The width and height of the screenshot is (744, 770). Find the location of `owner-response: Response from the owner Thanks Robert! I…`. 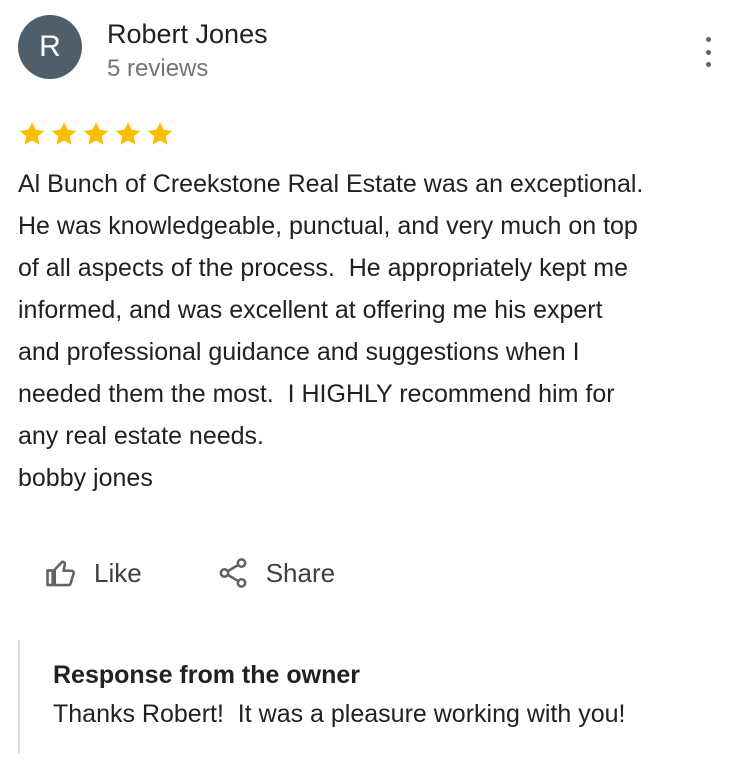

owner-response: Response from the owner Thanks Robert! I… is located at coordinates (322, 696).